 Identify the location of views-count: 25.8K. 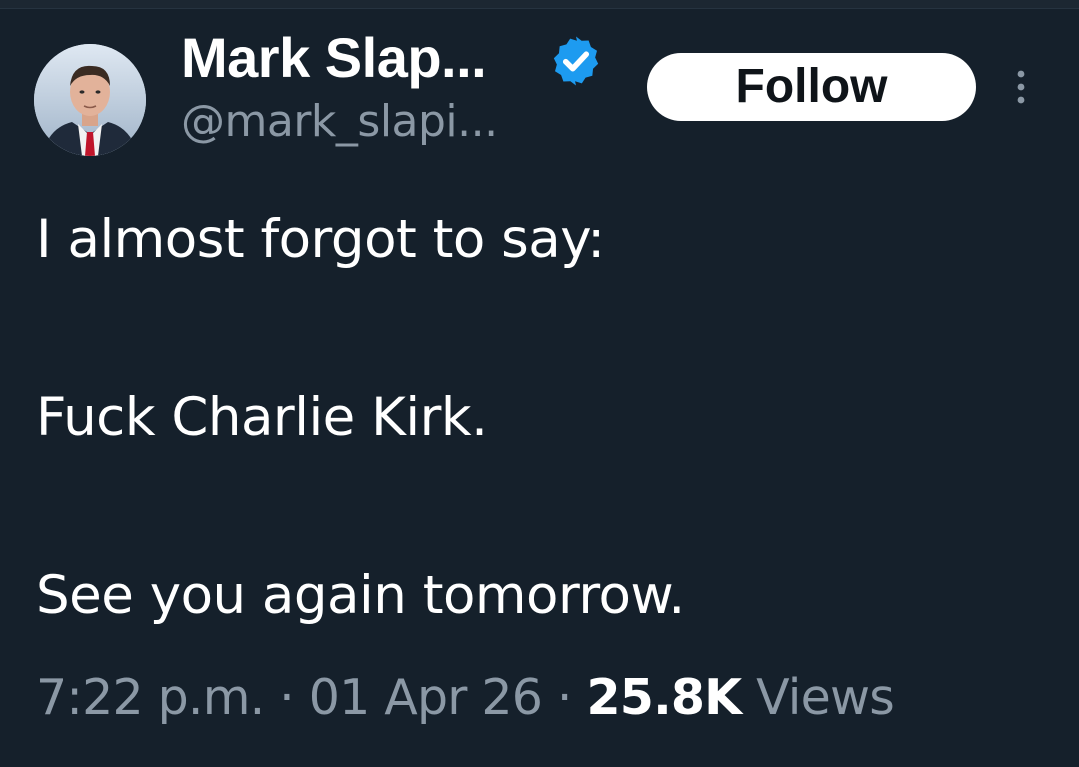
(664, 697).